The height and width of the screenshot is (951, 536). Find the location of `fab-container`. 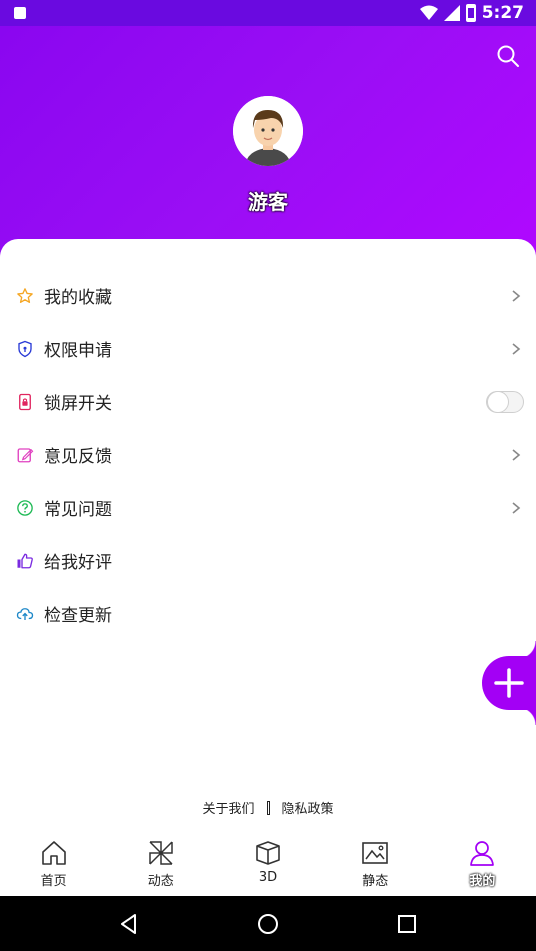

fab-container is located at coordinates (508, 684).